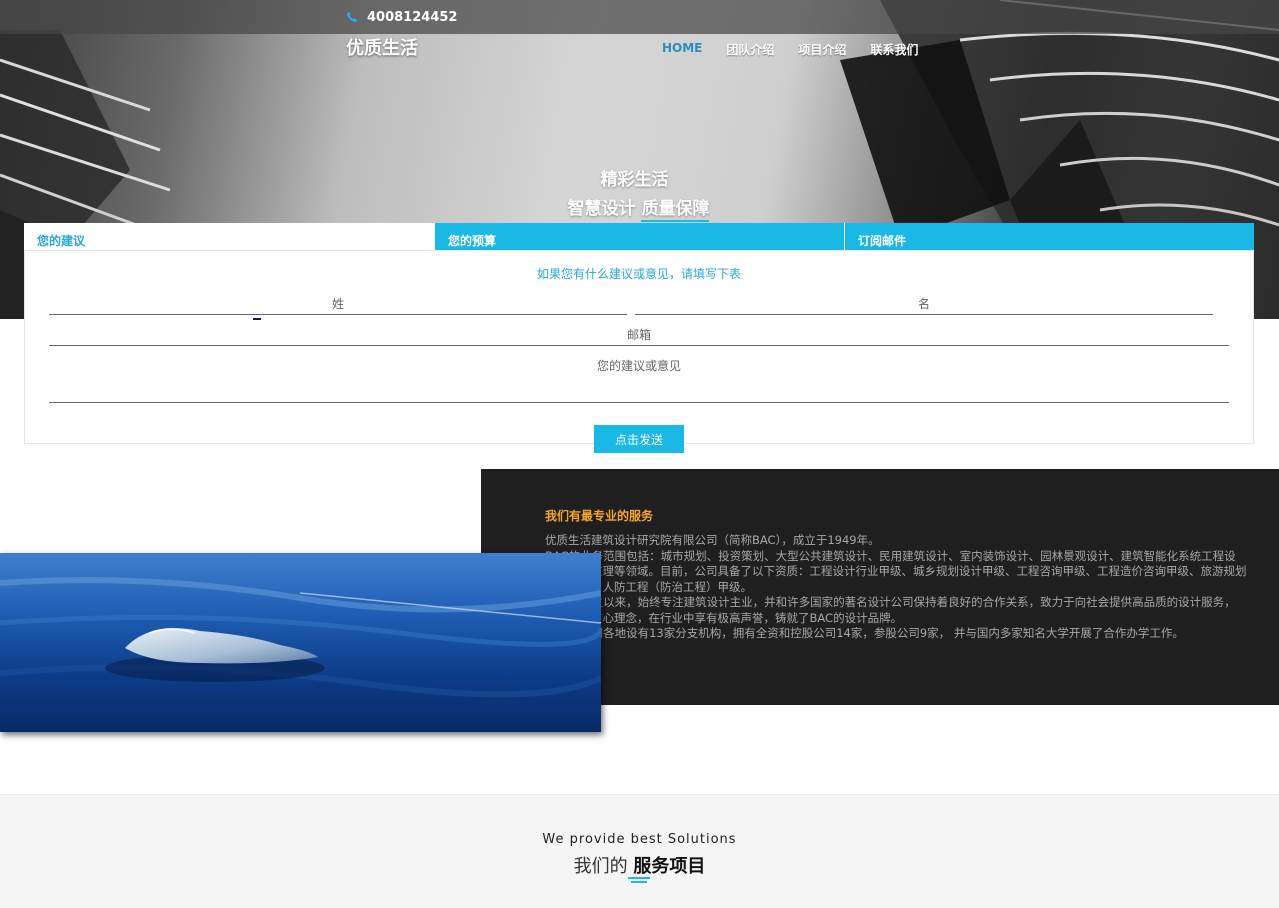 This screenshot has width=1279, height=908. Describe the element at coordinates (639, 379) in the screenshot. I see `message-textarea` at that location.